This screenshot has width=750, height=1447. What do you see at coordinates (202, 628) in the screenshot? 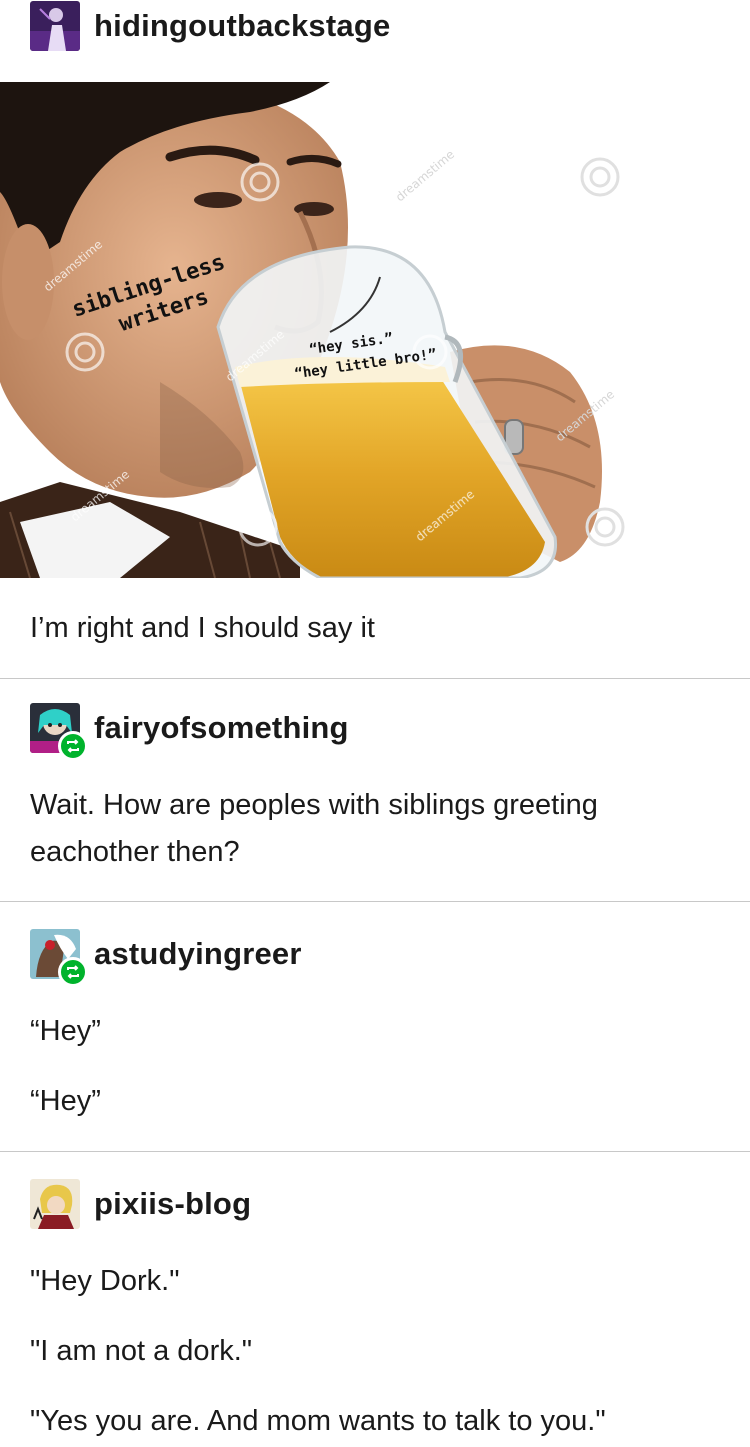
I see `post-line: I’m right and I should say it` at bounding box center [202, 628].